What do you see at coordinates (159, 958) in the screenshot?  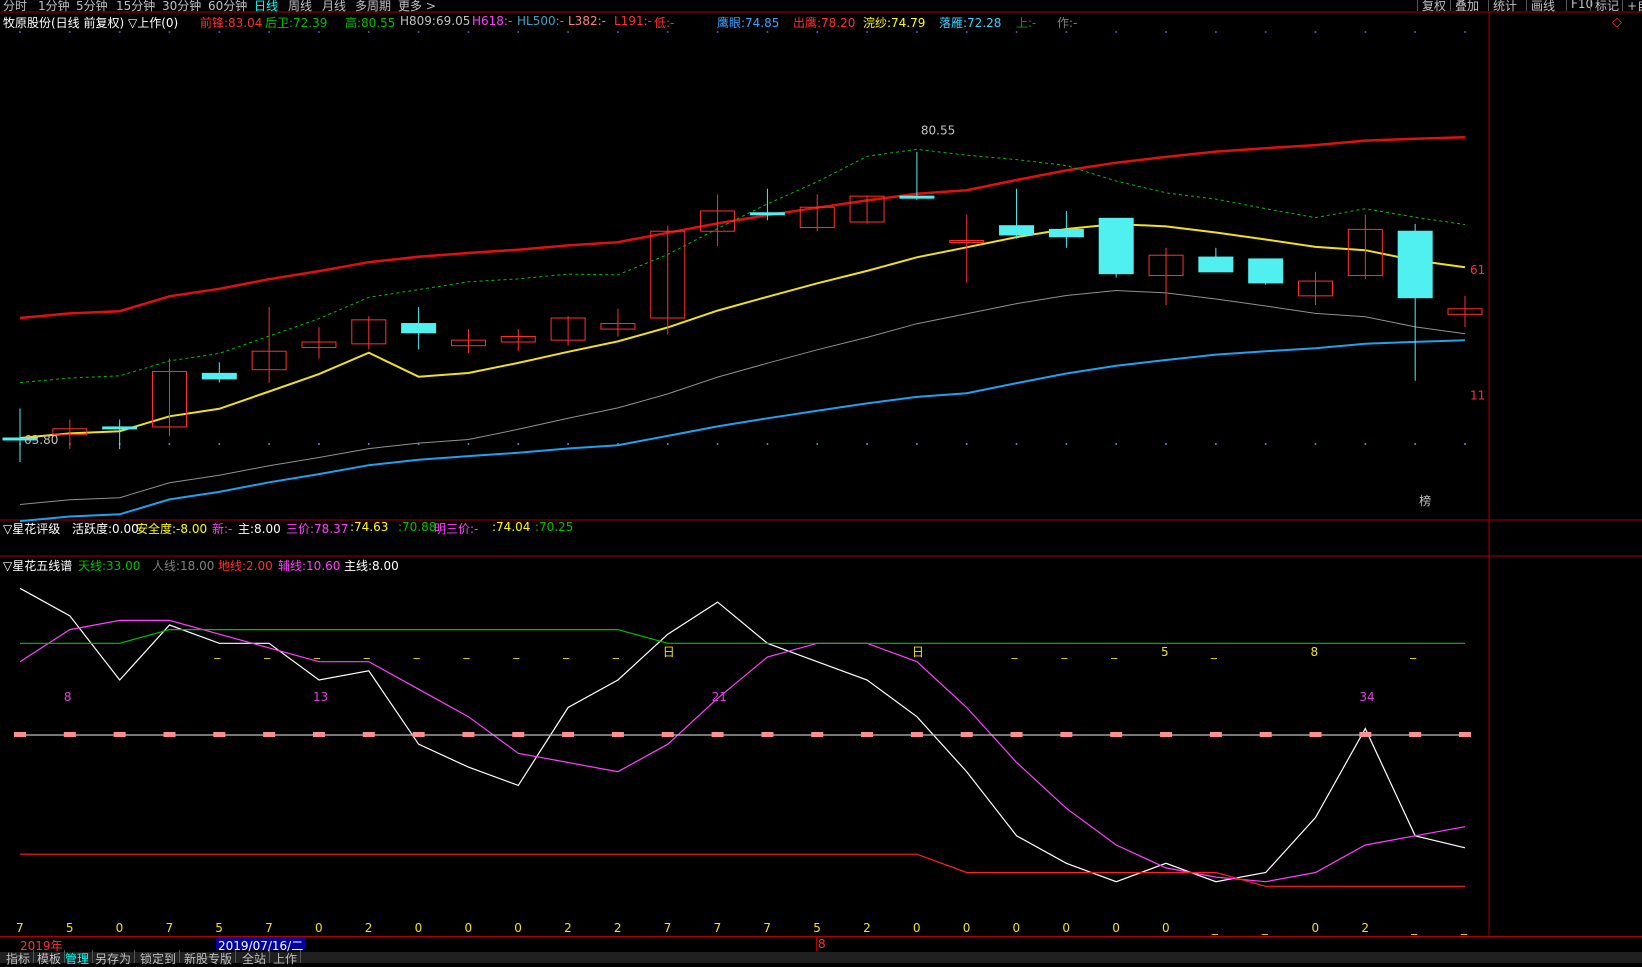 I see `tab-4: 锁定到` at bounding box center [159, 958].